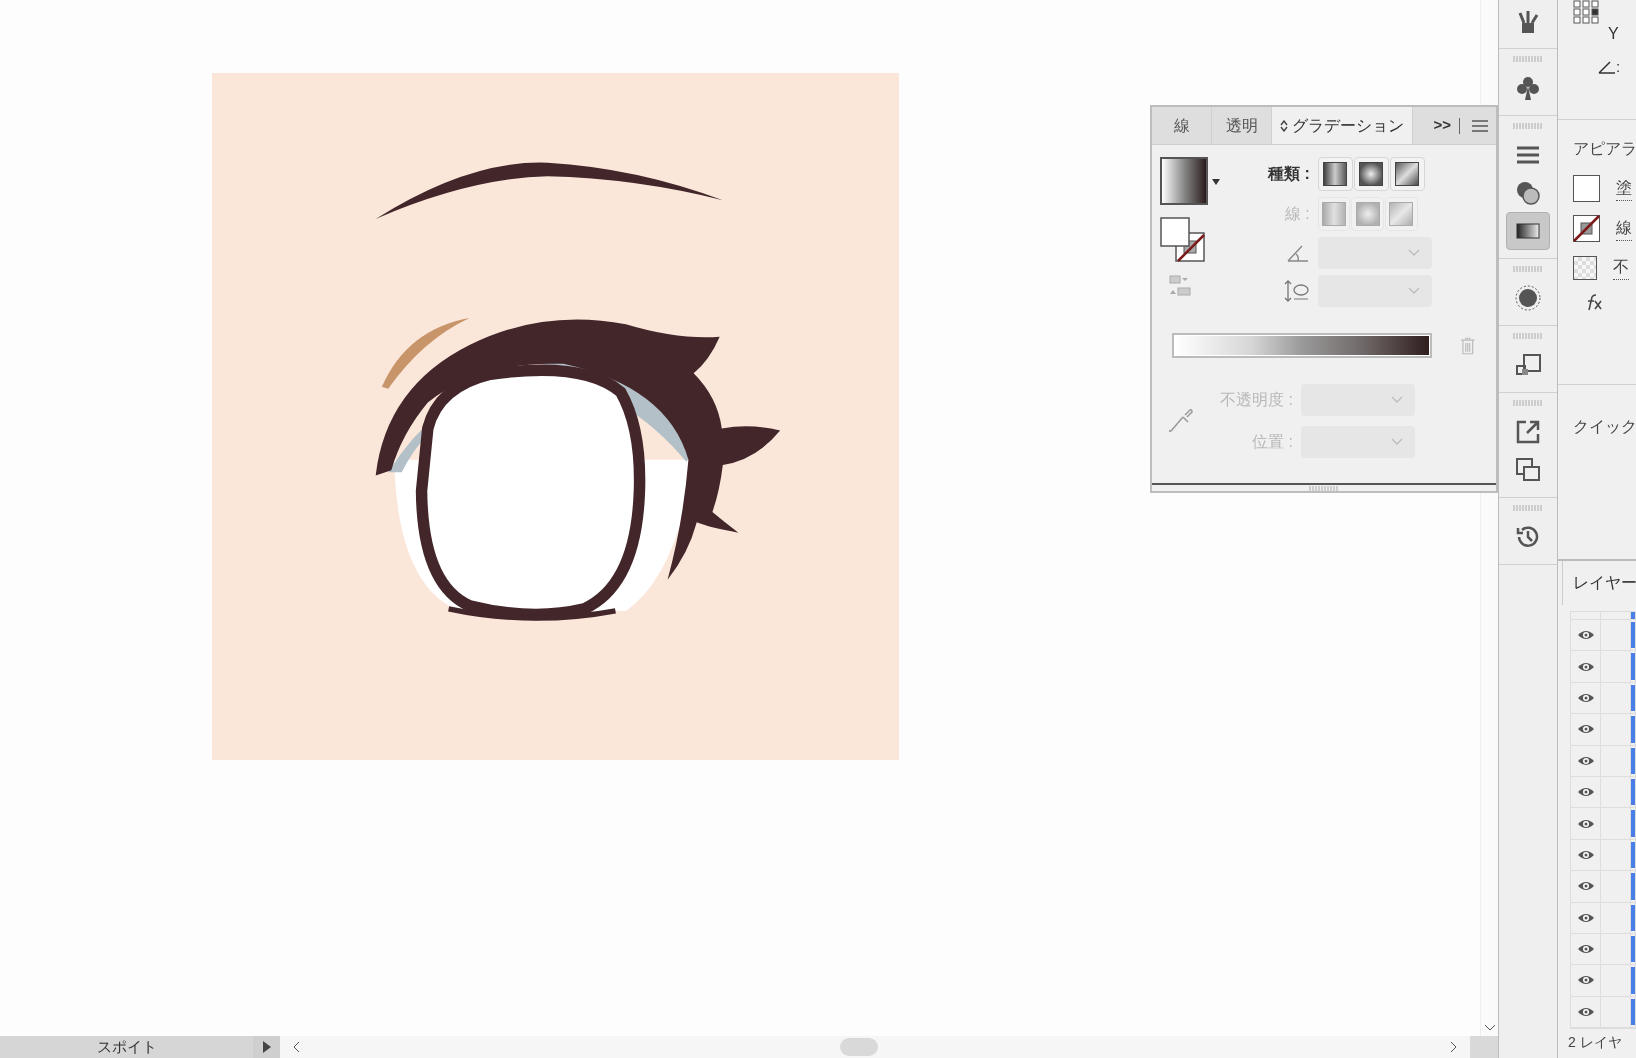 This screenshot has height=1058, width=1636. I want to click on layer-count: 2 レイヤ, so click(1595, 1043).